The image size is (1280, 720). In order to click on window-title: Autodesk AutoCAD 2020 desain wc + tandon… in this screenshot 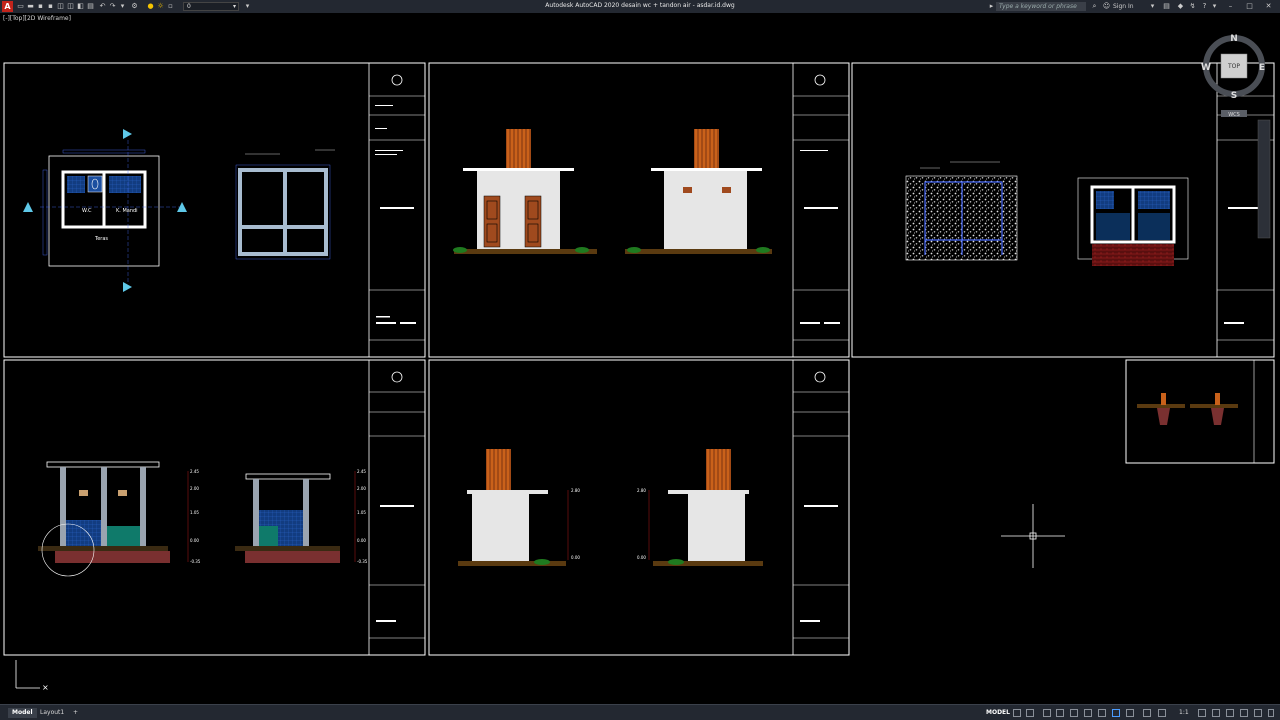, I will do `click(640, 5)`.